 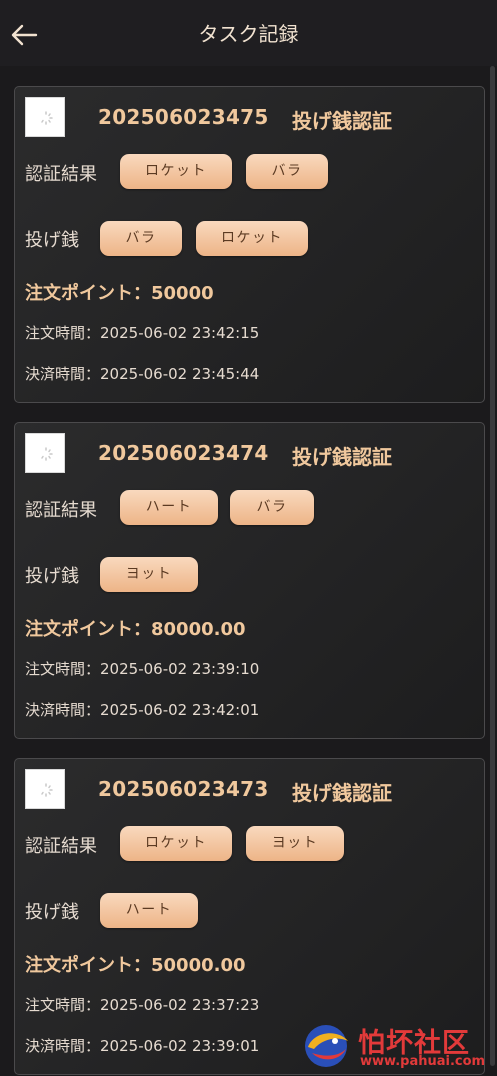 I want to click on order-points: 注文ポイント：50000.00, so click(x=135, y=964).